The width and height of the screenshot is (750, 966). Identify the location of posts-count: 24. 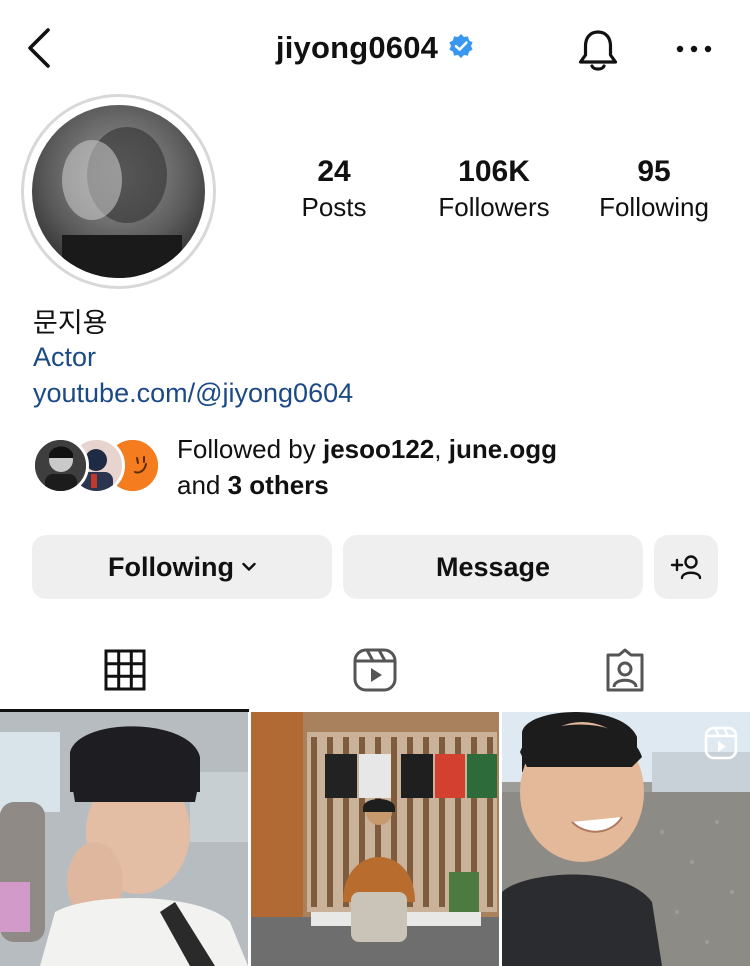
(334, 171).